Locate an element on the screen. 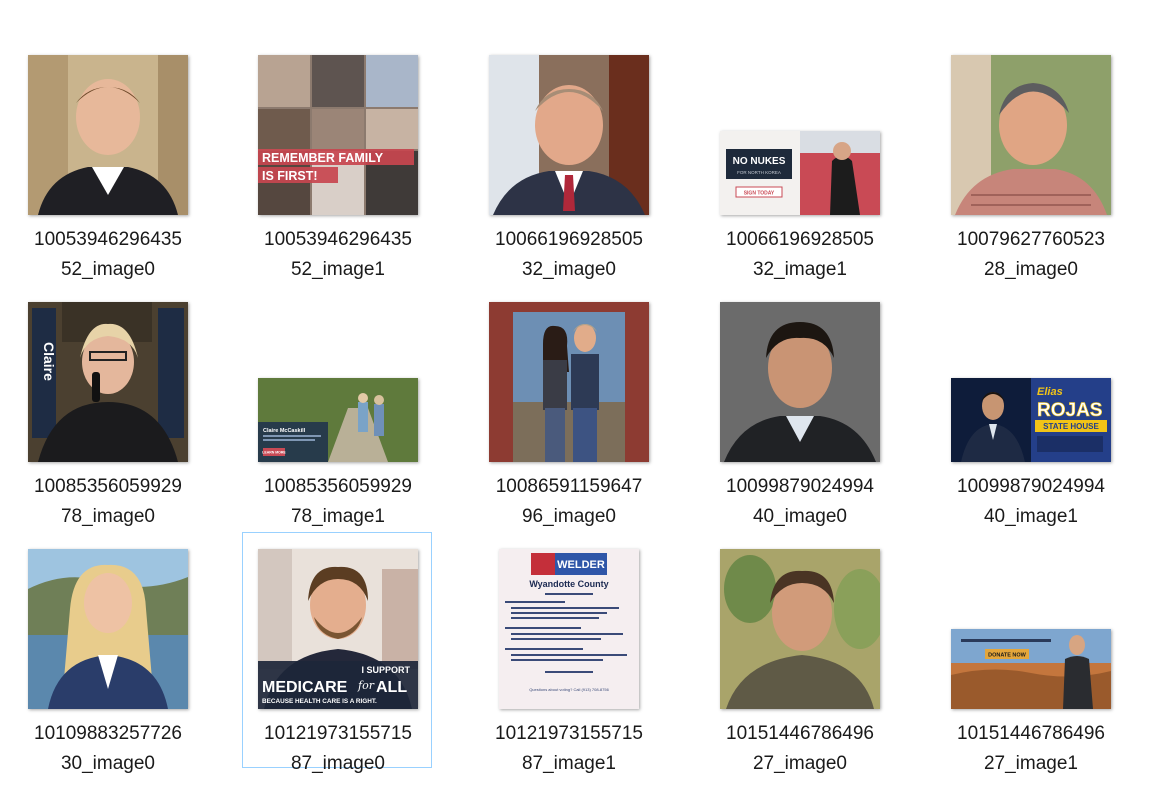 The image size is (1161, 788). overlay-text: DONATE NOW is located at coordinates (1007, 656).